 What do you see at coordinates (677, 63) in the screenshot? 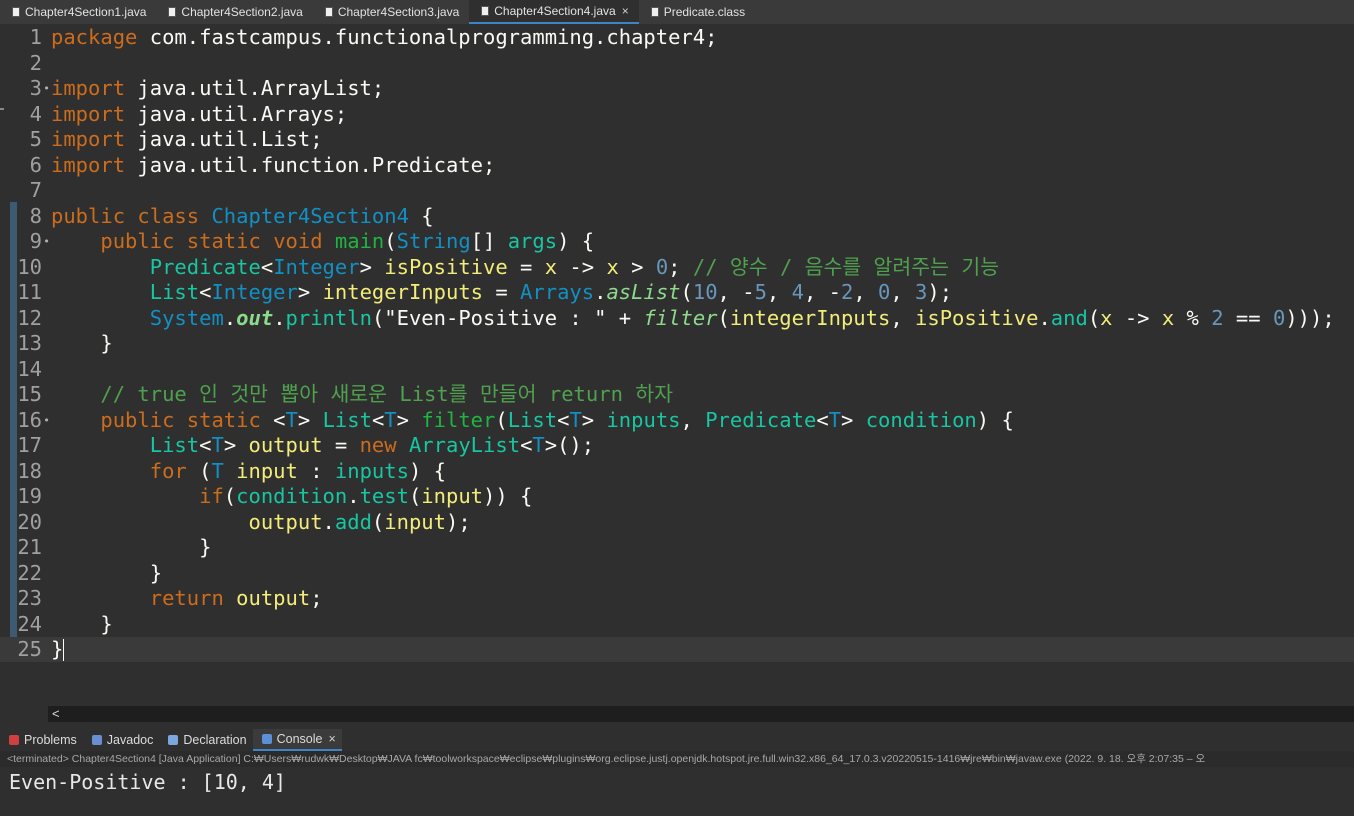
I see `code-line: 2` at bounding box center [677, 63].